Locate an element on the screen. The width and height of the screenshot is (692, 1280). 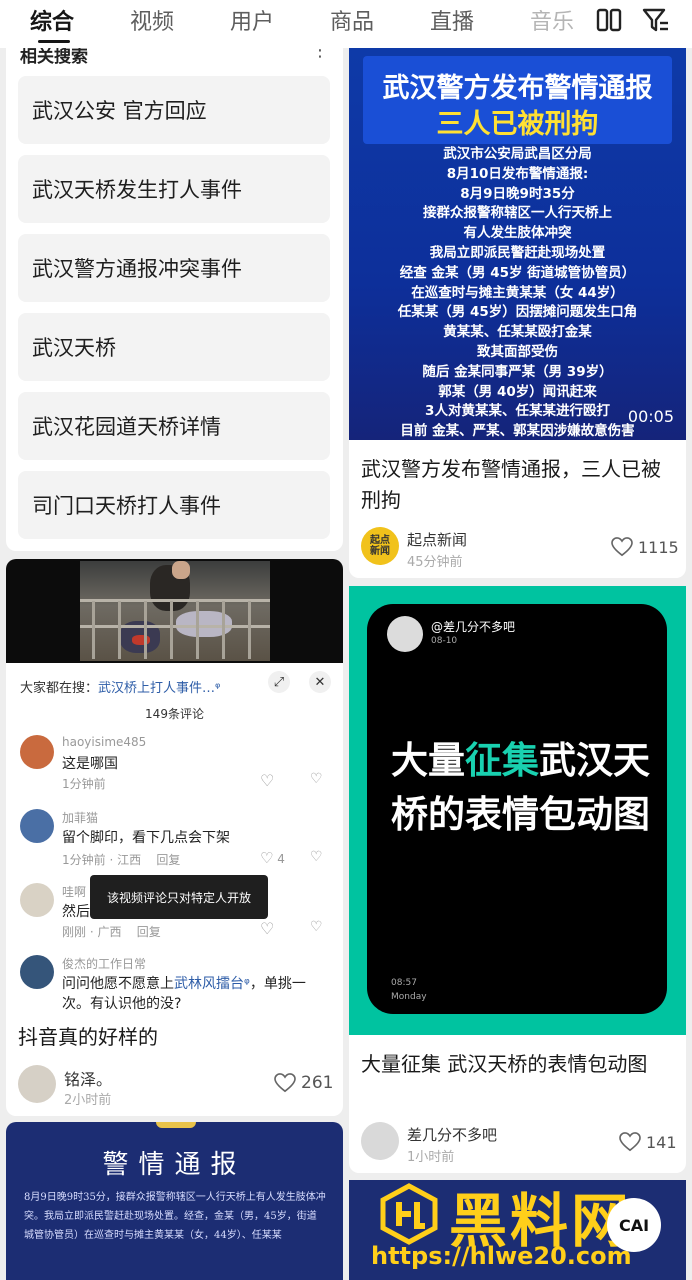
comment-text: 这是哪国 is located at coordinates (90, 764).